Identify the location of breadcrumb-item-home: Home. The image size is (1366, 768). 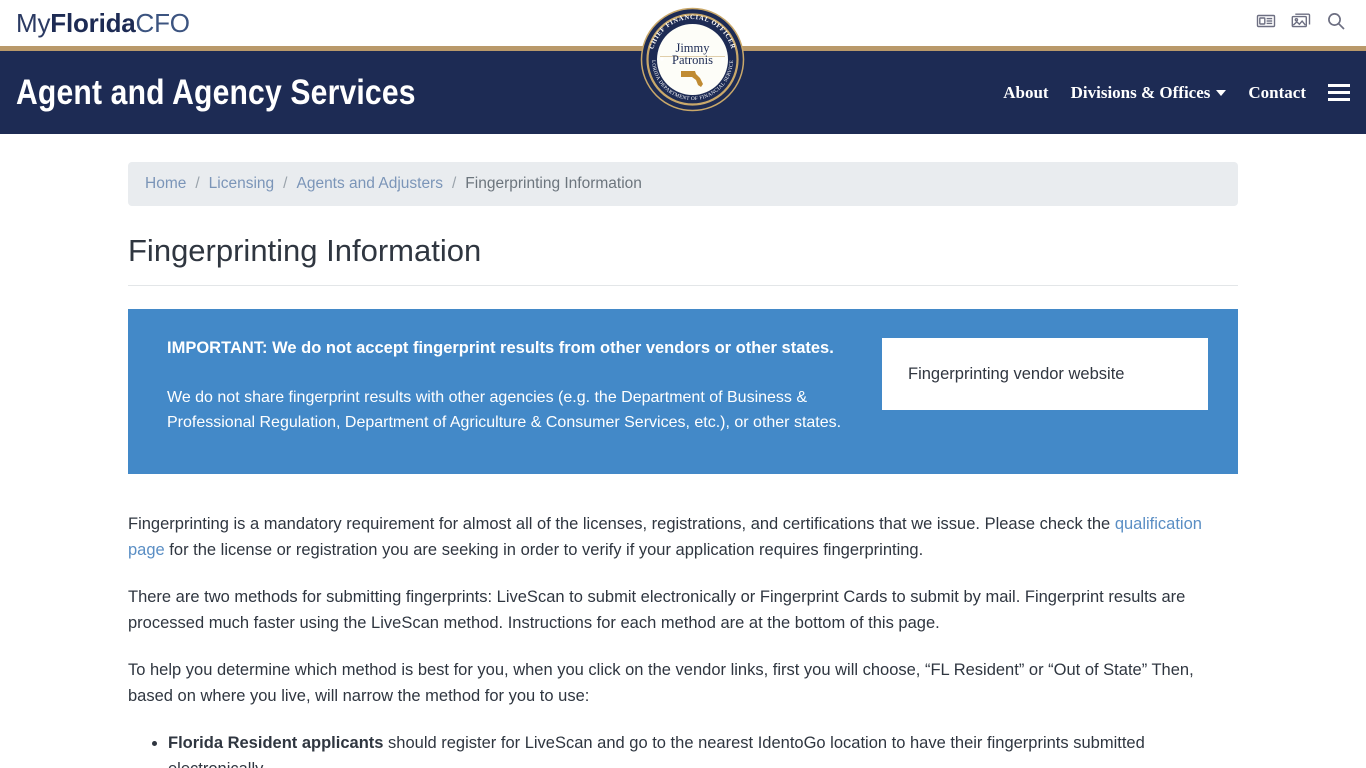
(165, 184).